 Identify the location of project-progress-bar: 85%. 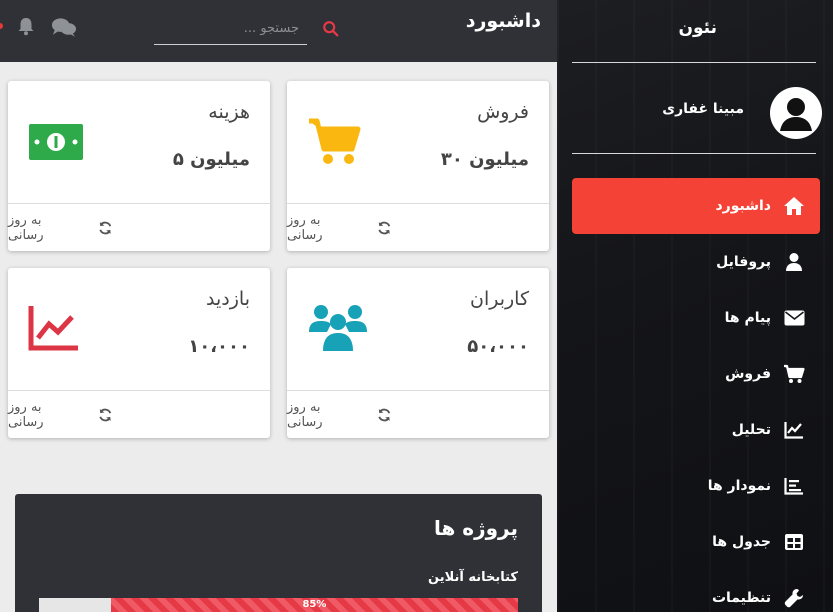
(278, 605).